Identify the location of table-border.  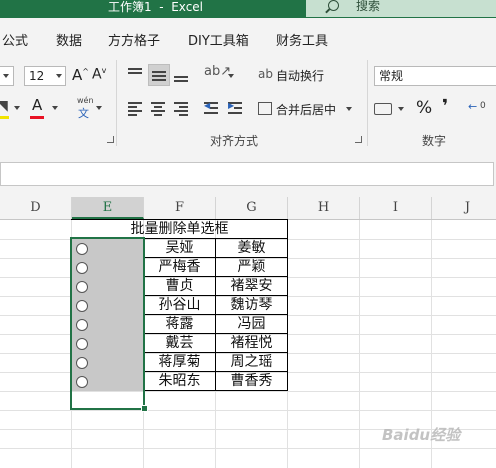
(287, 305).